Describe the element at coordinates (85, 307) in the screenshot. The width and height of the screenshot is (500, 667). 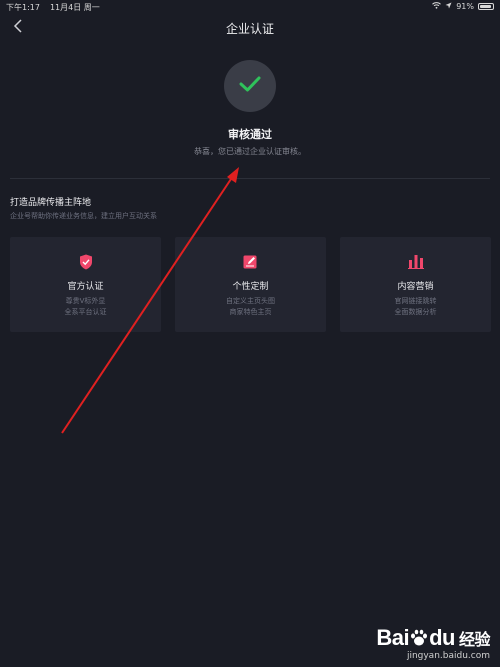
I see `card-description: 尊贵V标外显 全系平台认证` at that location.